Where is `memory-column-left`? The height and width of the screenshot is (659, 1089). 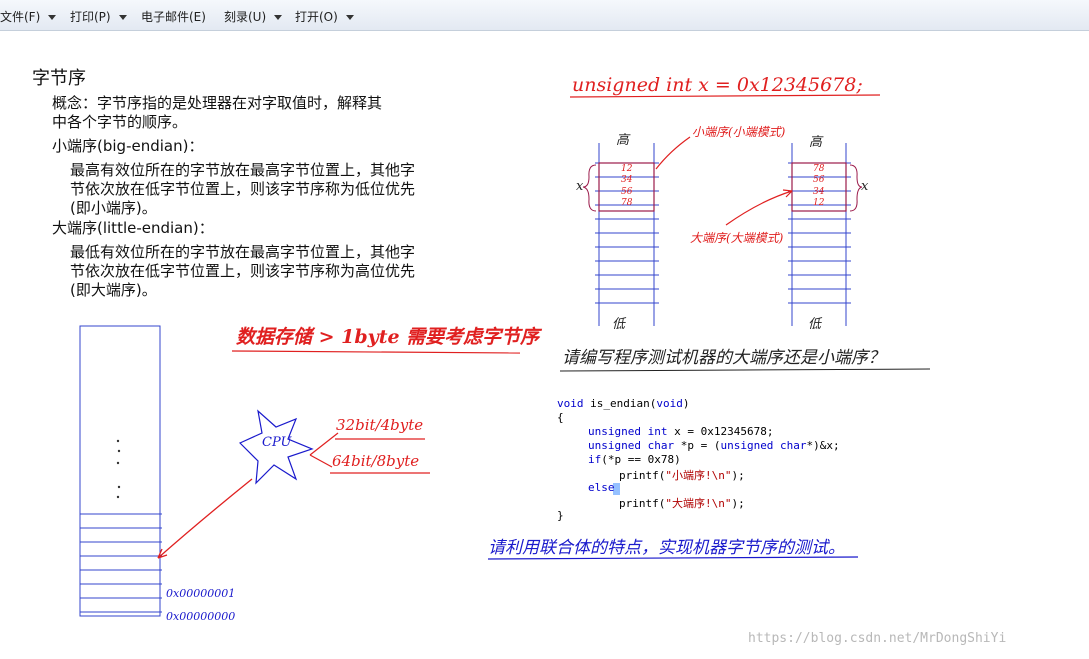 memory-column-left is located at coordinates (120, 471).